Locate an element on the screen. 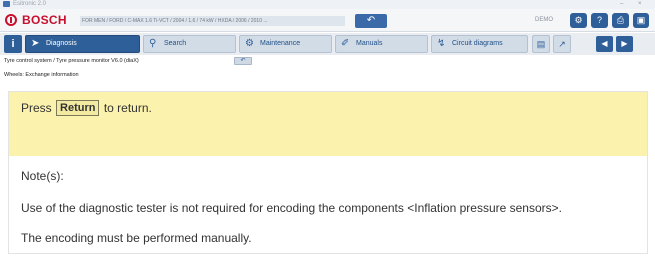 This screenshot has height=259, width=655. tab-label: Search is located at coordinates (175, 43).